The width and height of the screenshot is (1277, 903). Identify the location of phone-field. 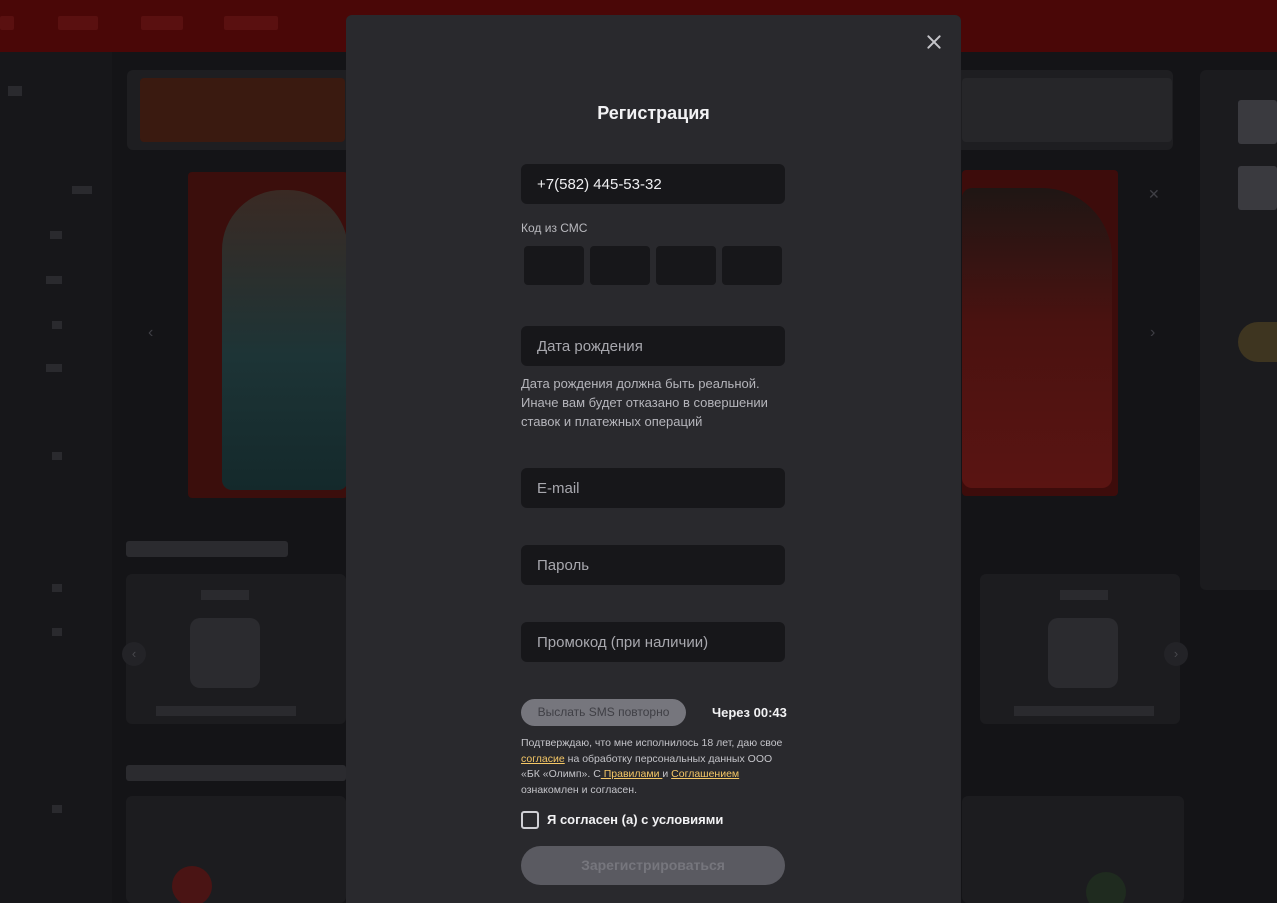
(653, 184).